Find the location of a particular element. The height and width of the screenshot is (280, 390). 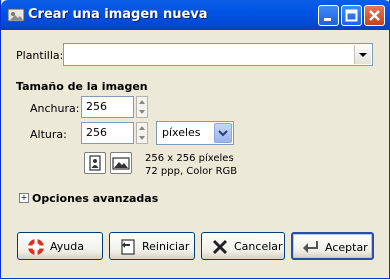

template-label: Plantilla: is located at coordinates (40, 55).